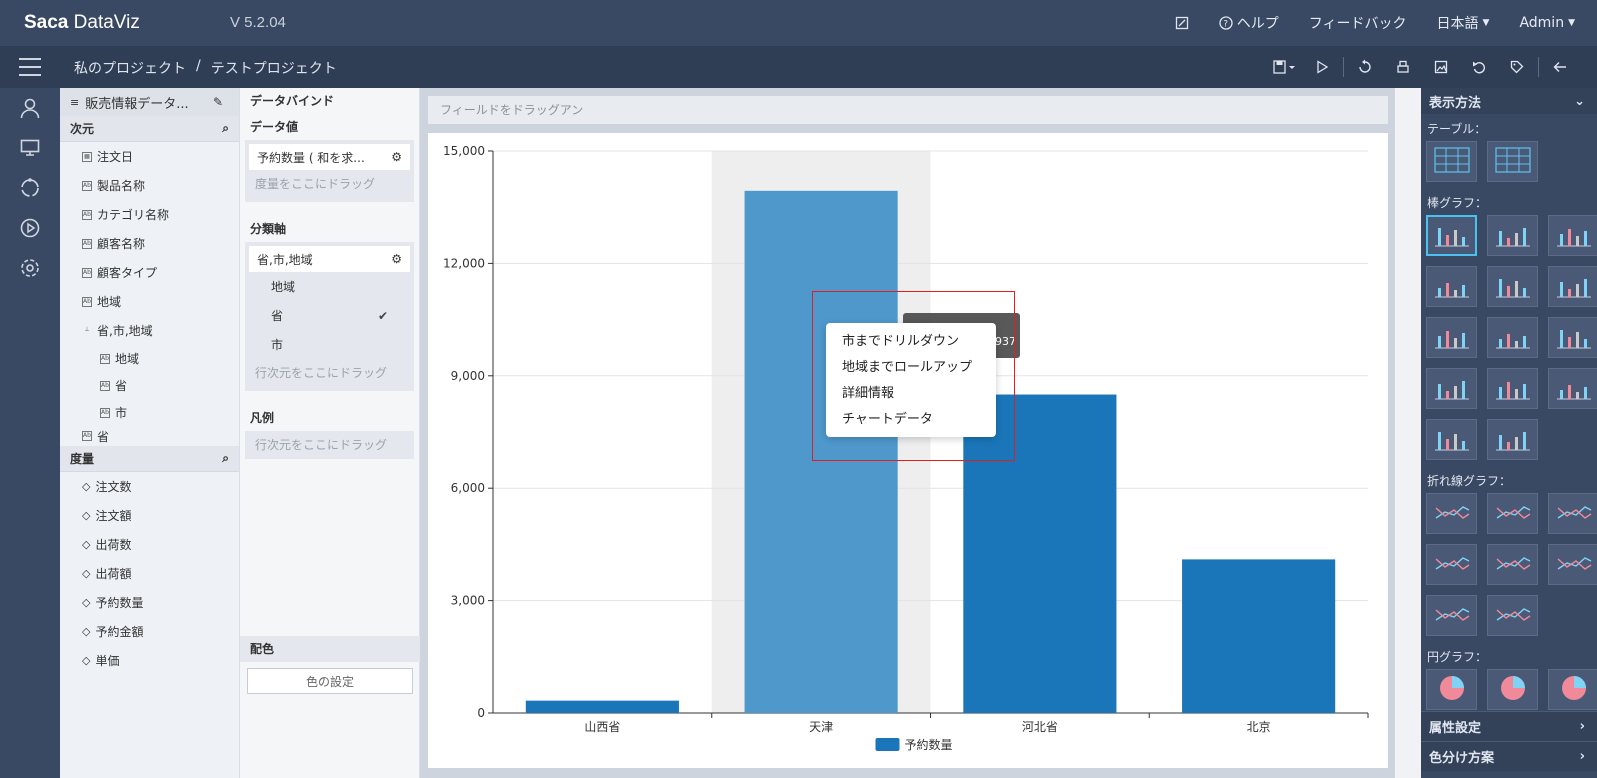 Image resolution: width=1597 pixels, height=778 pixels. What do you see at coordinates (1441, 67) in the screenshot?
I see `image-icon` at bounding box center [1441, 67].